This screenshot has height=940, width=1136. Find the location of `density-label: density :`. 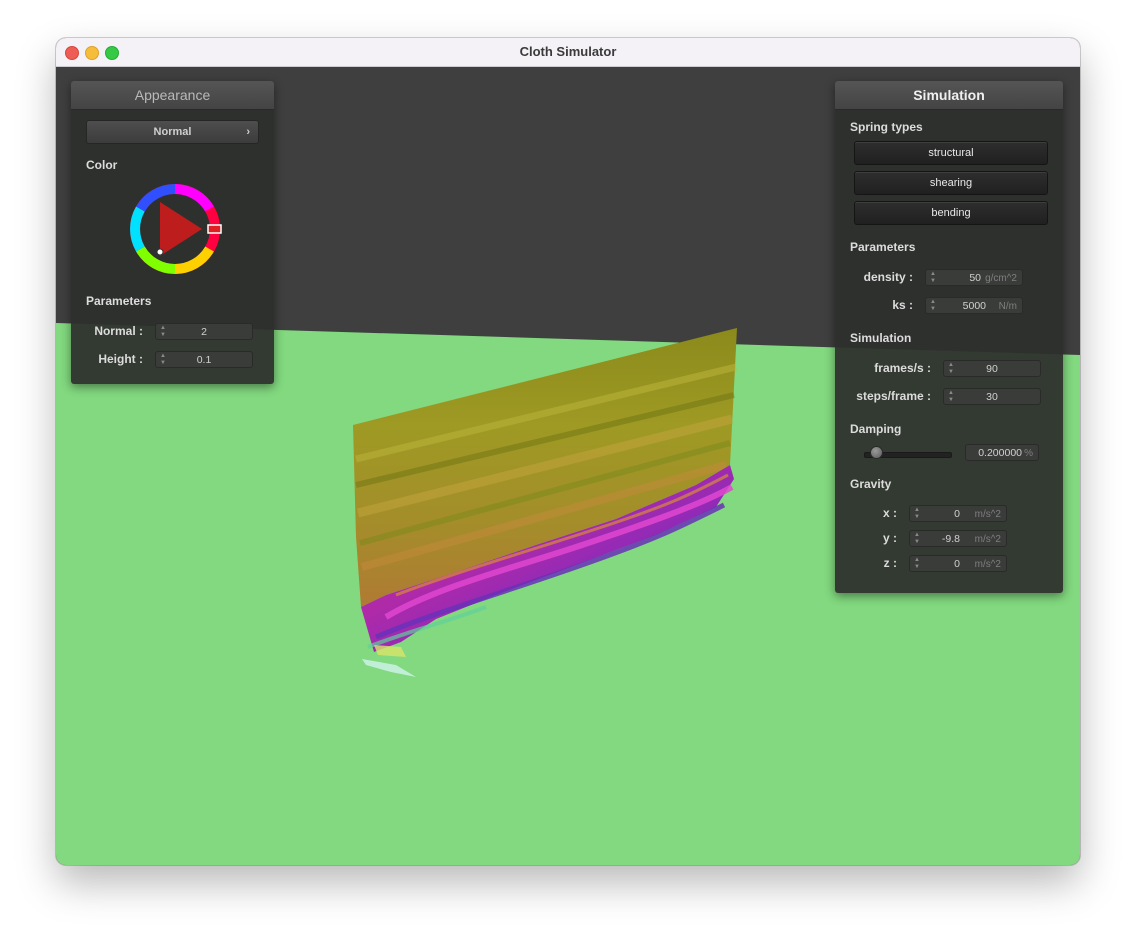

density-label: density : is located at coordinates (888, 277).